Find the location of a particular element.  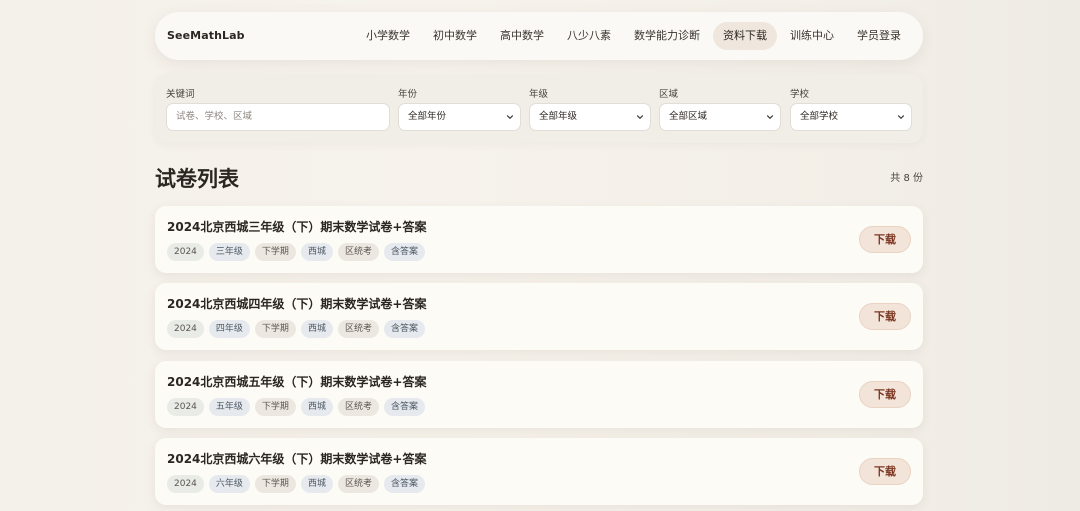

year-select-value: 全部年份 is located at coordinates (427, 116).